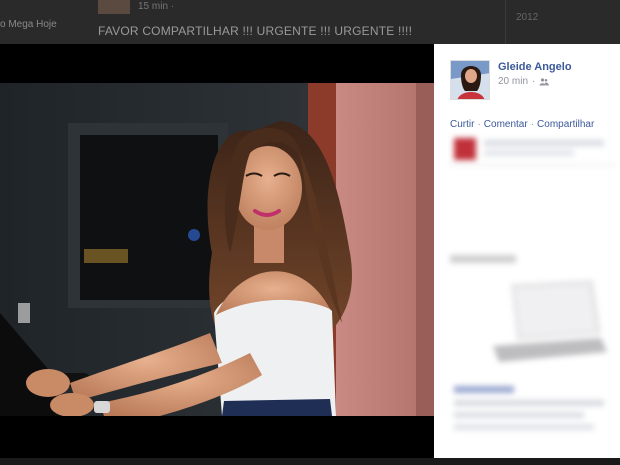  What do you see at coordinates (114, 7) in the screenshot?
I see `background-post-avatar` at bounding box center [114, 7].